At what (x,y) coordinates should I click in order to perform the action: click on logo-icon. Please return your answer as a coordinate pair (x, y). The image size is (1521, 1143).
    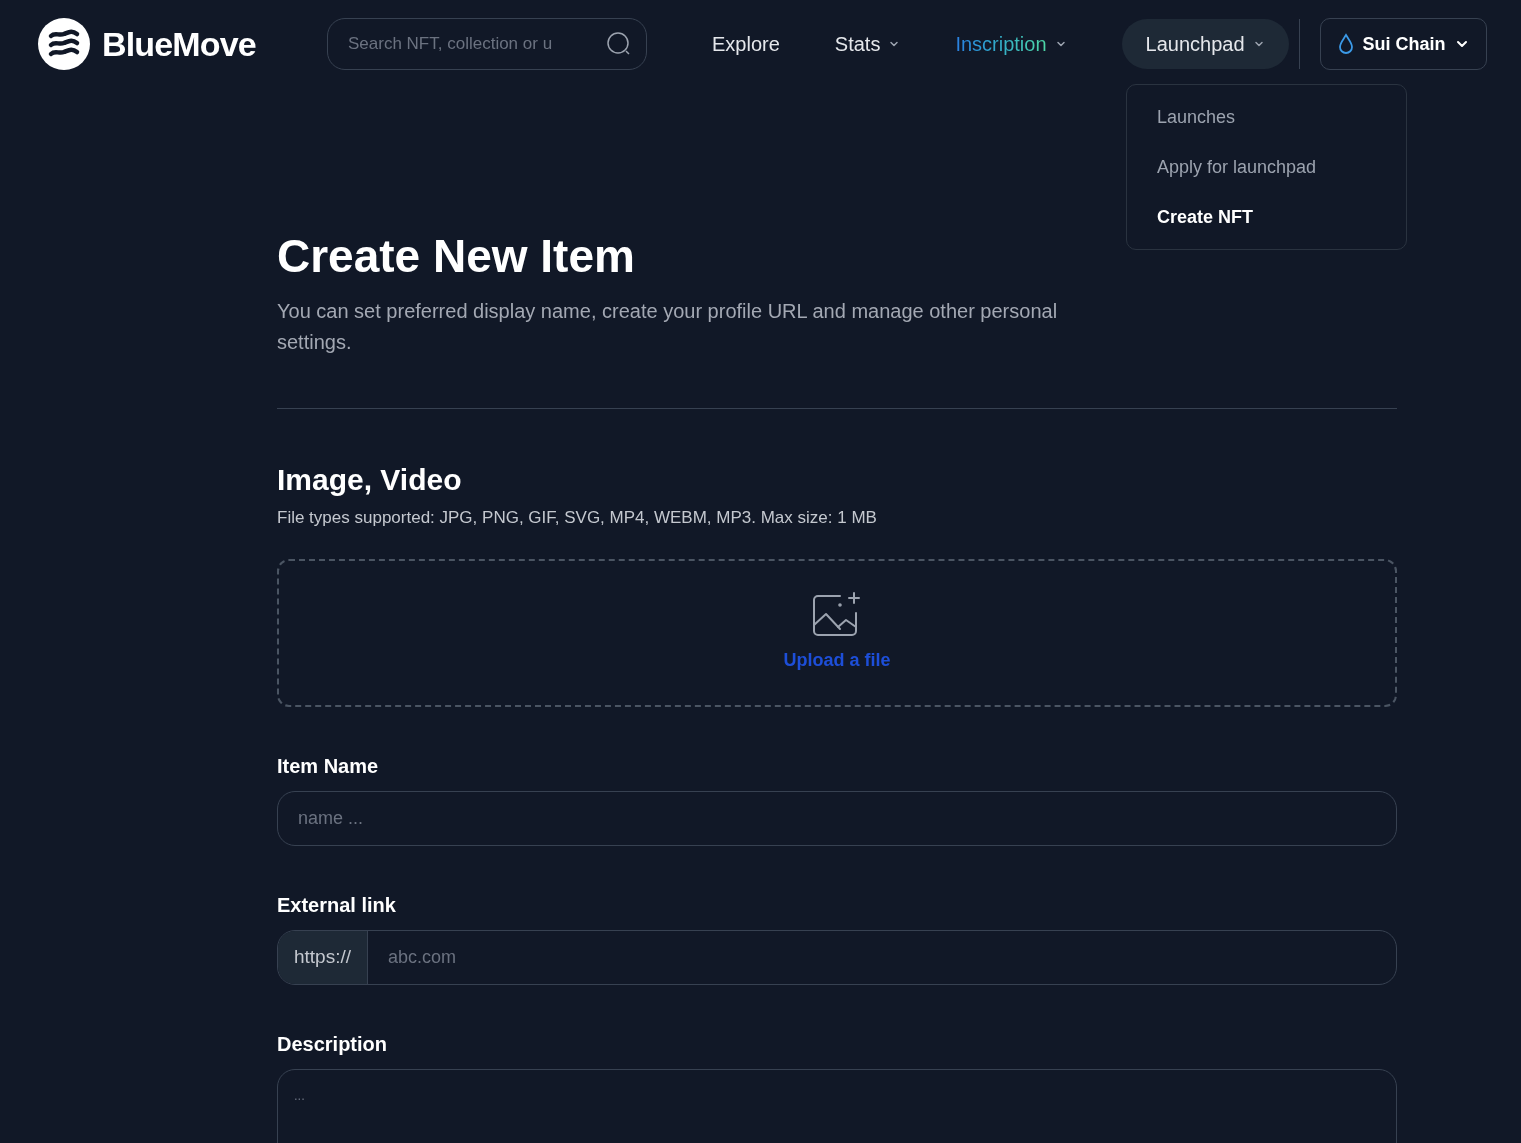
    Looking at the image, I should click on (64, 44).